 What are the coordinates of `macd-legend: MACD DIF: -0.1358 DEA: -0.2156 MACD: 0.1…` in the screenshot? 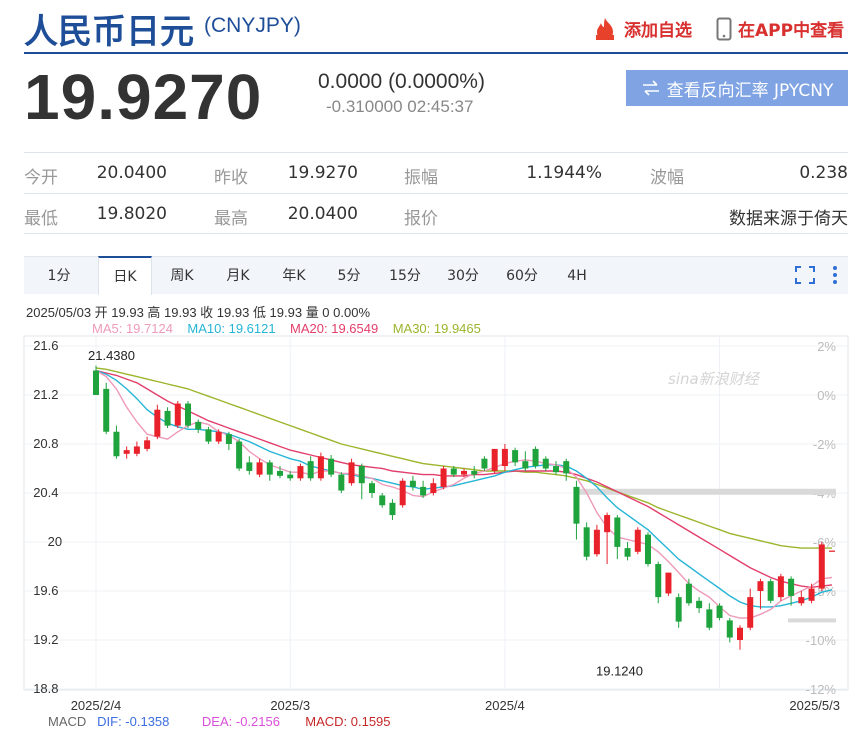 It's located at (219, 721).